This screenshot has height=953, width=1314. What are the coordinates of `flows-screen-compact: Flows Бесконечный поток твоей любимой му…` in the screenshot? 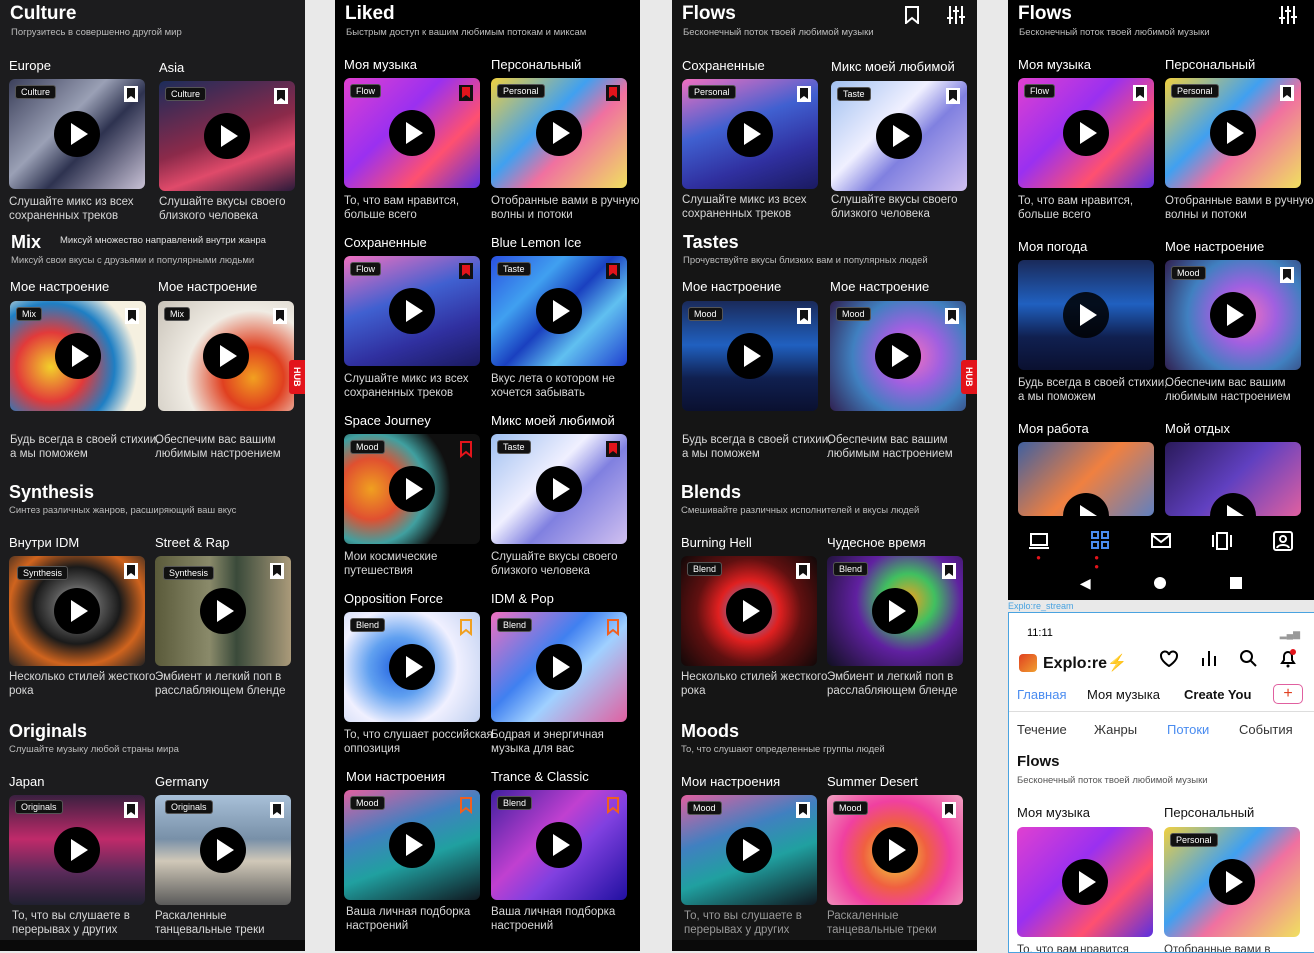 It's located at (1161, 300).